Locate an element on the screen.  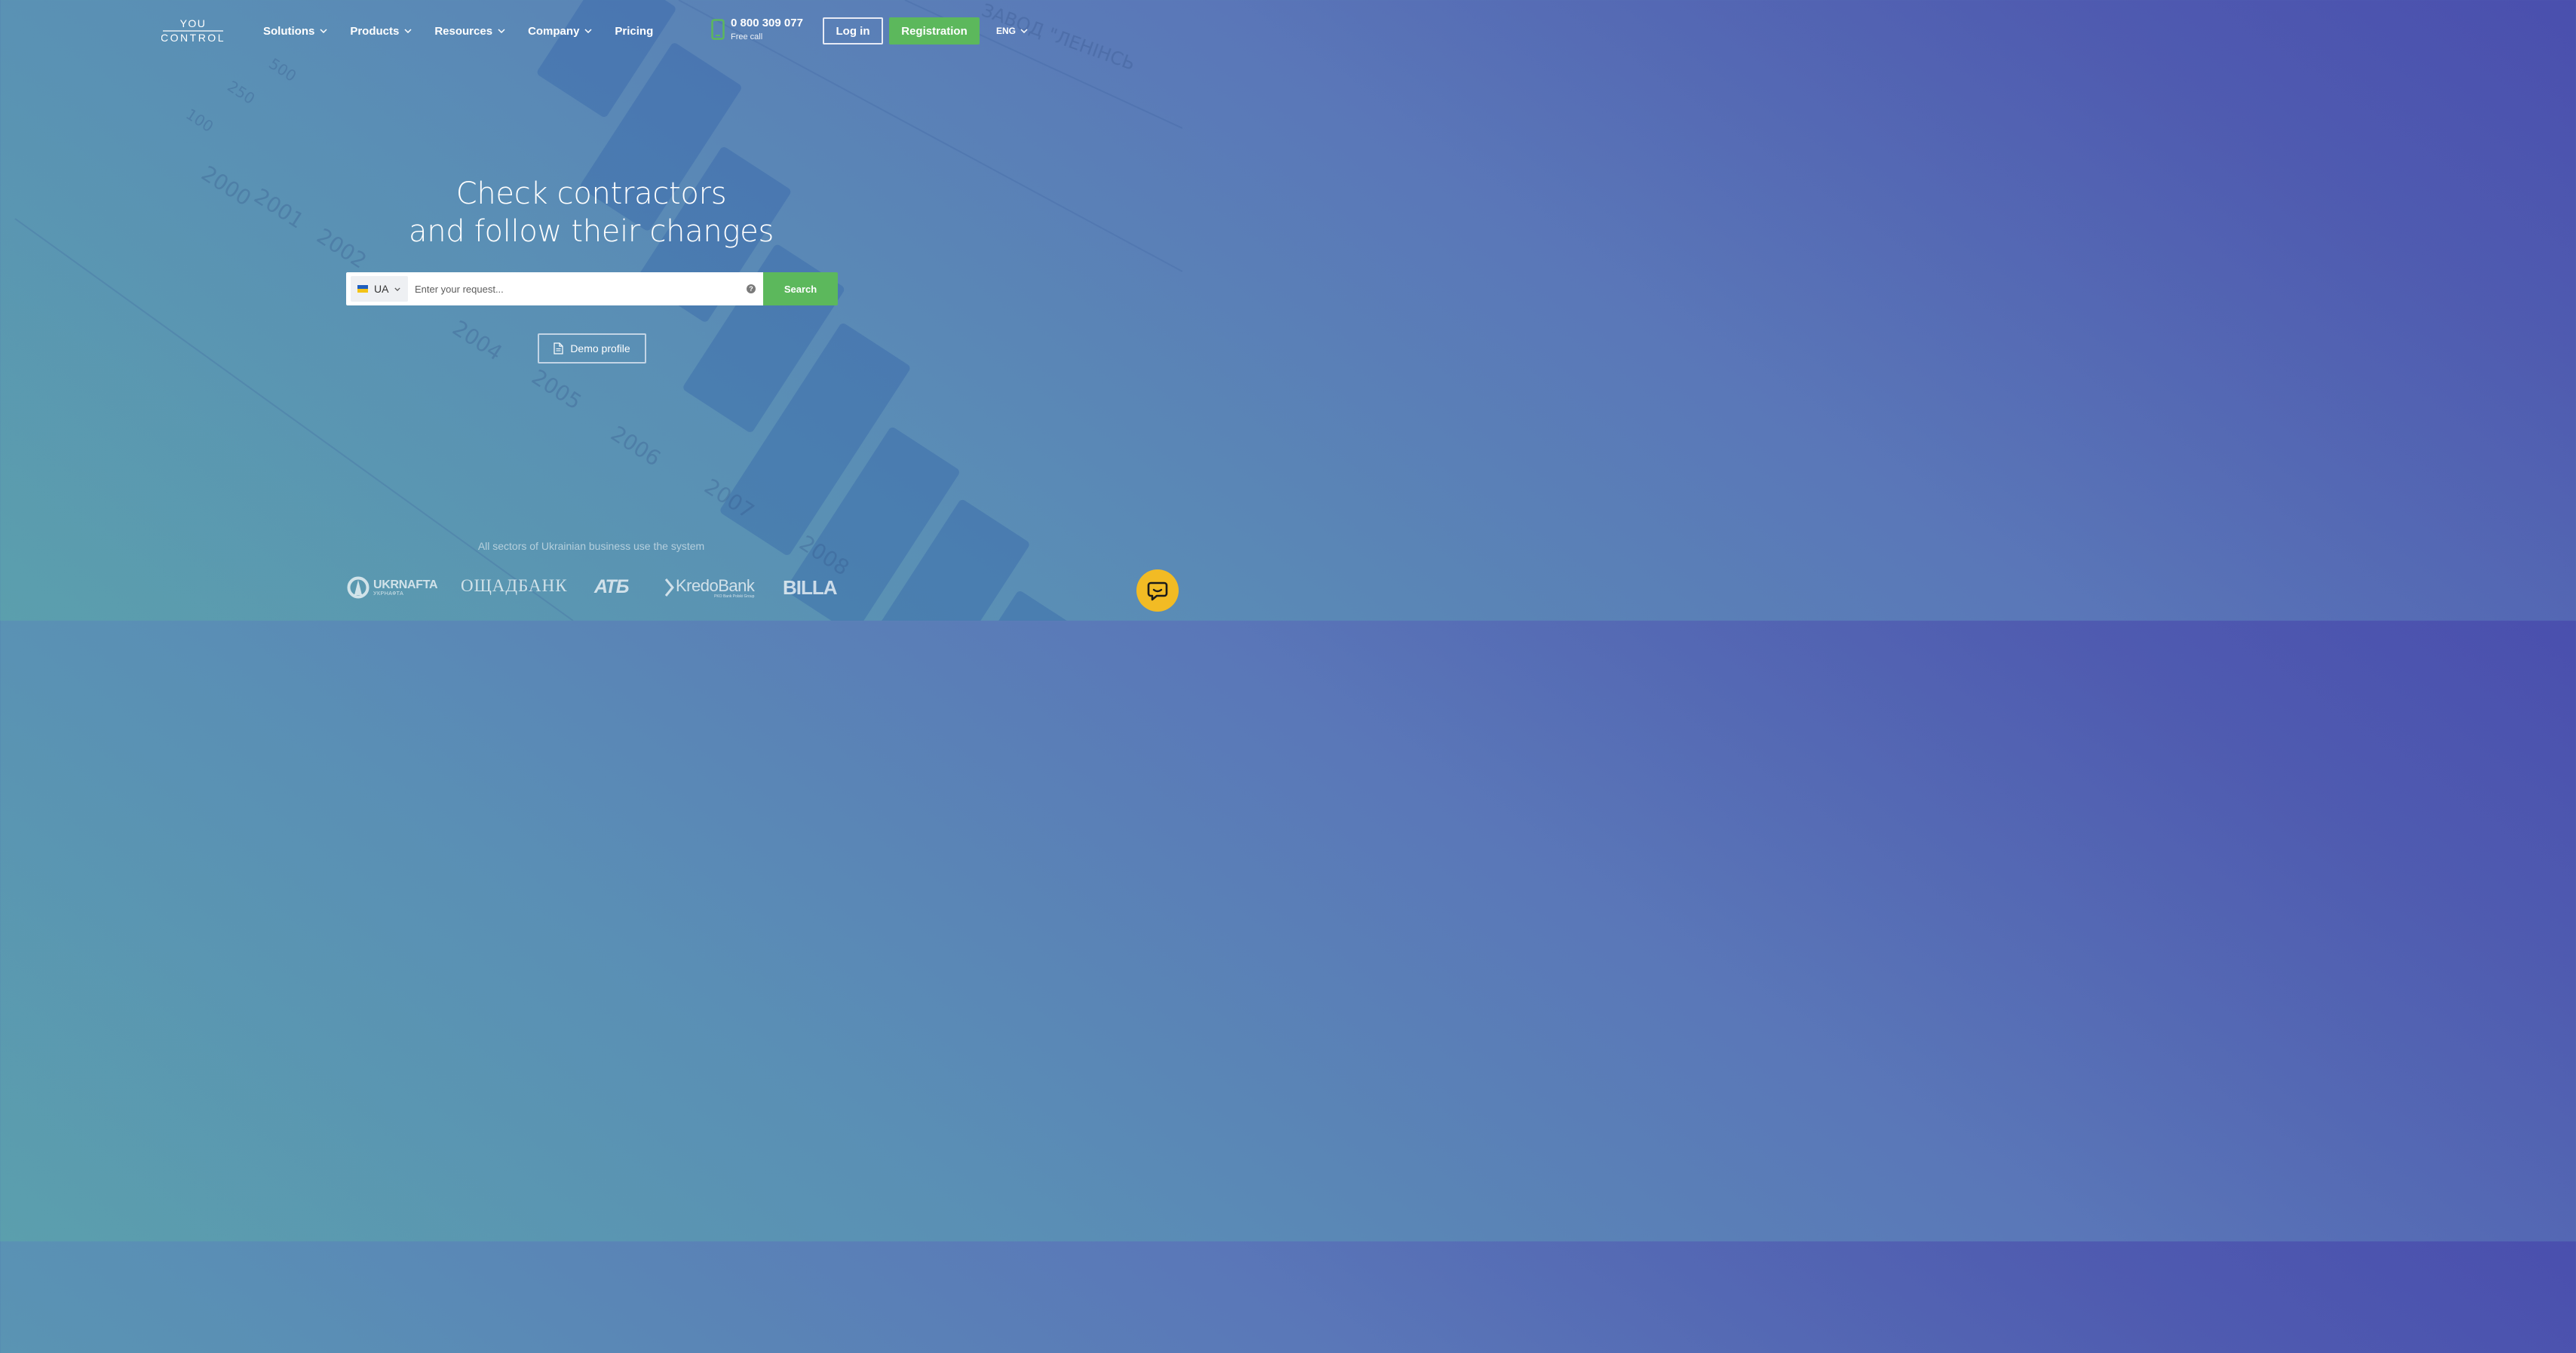
ukrnafta-logo: UKRNAFTA УКРНАФТА is located at coordinates (392, 587).